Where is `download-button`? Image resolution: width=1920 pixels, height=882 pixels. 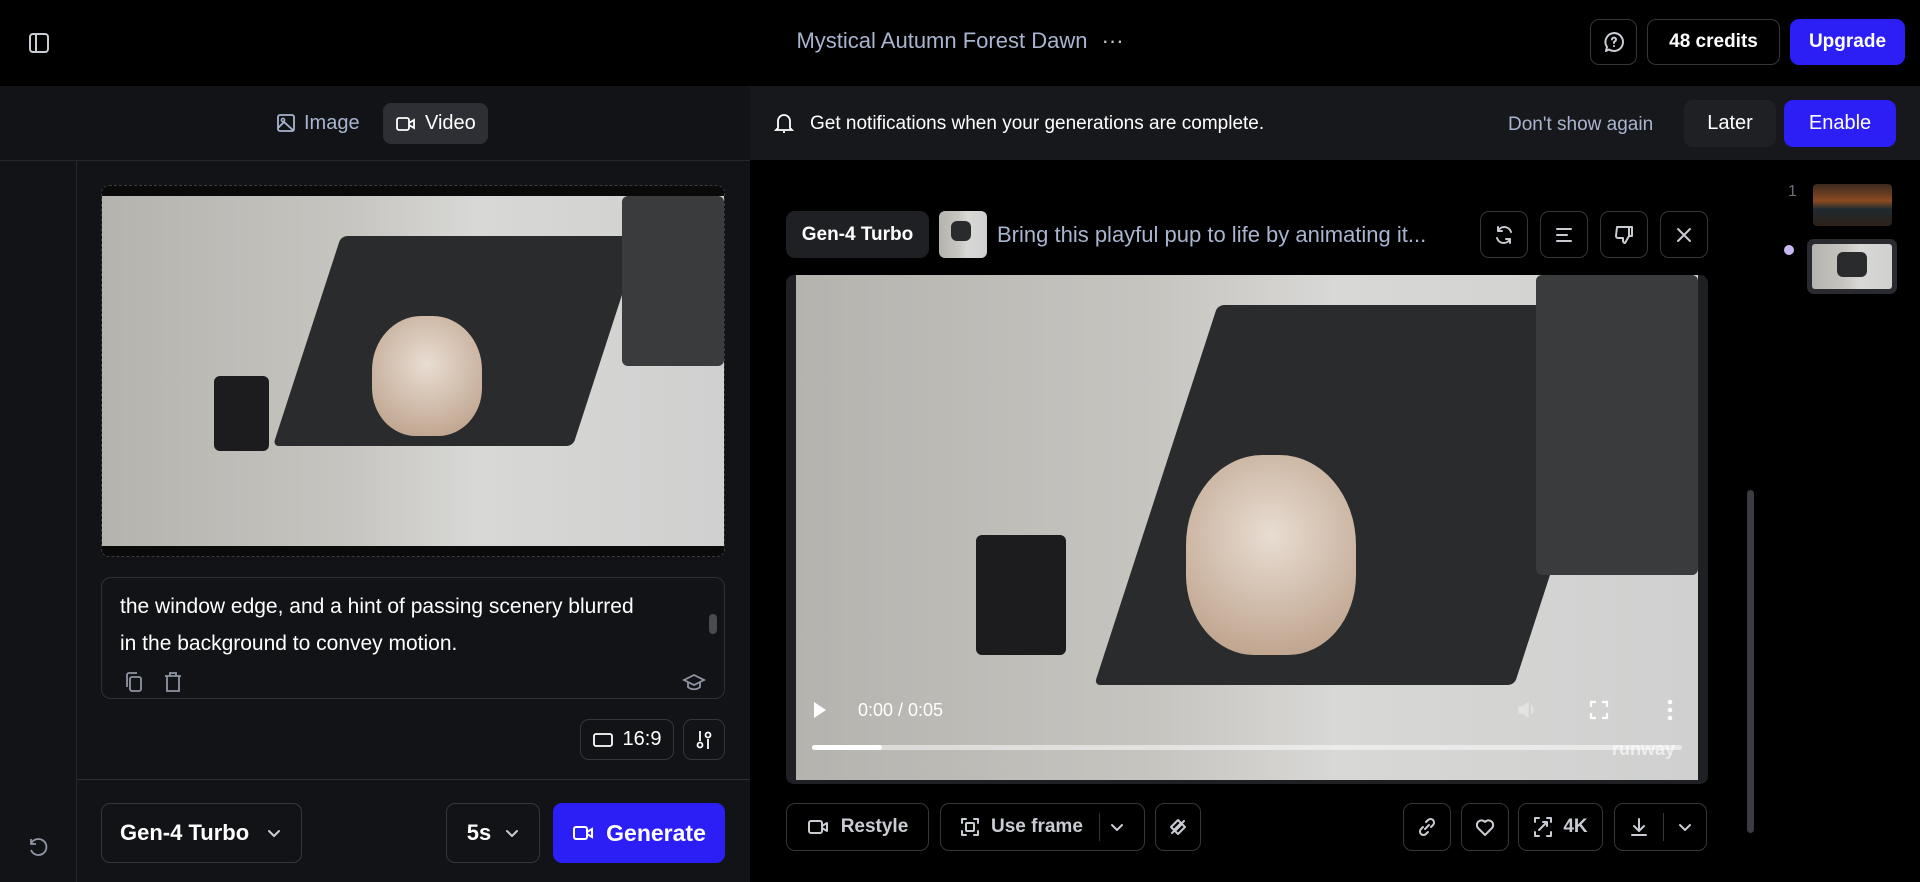 download-button is located at coordinates (1660, 827).